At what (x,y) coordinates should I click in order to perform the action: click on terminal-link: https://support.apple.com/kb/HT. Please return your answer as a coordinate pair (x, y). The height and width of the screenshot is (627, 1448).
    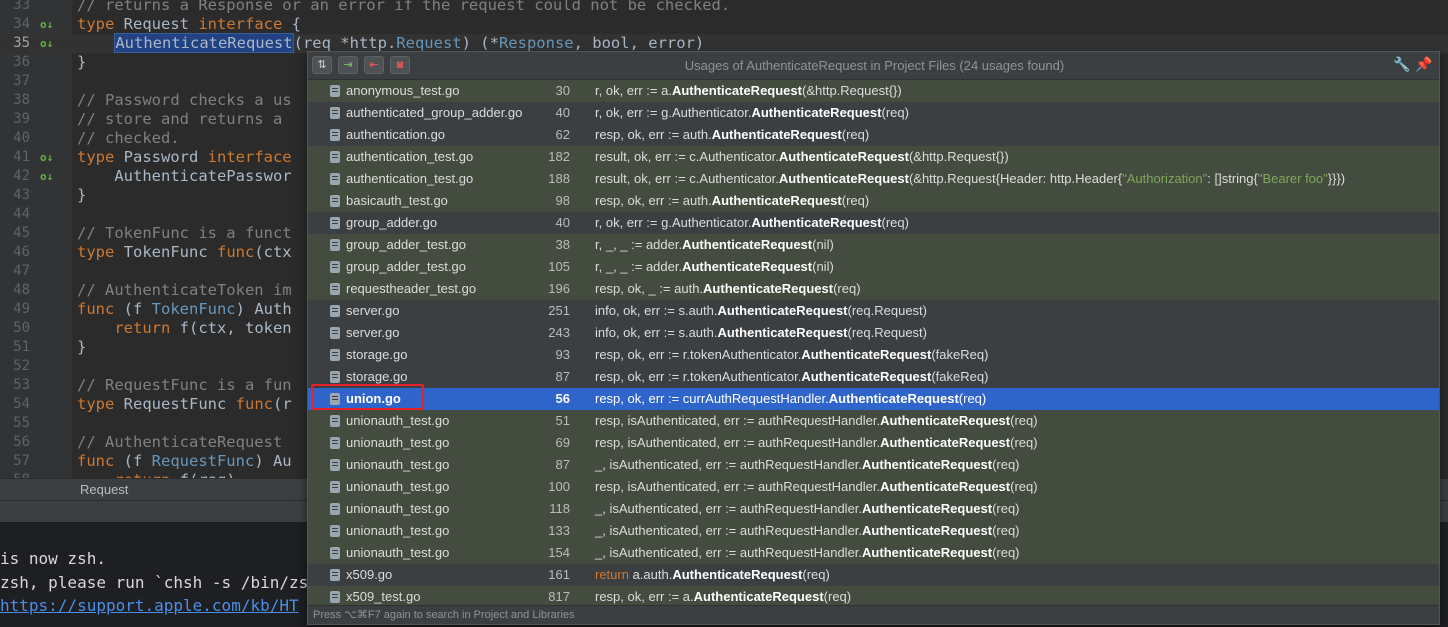
    Looking at the image, I should click on (149, 606).